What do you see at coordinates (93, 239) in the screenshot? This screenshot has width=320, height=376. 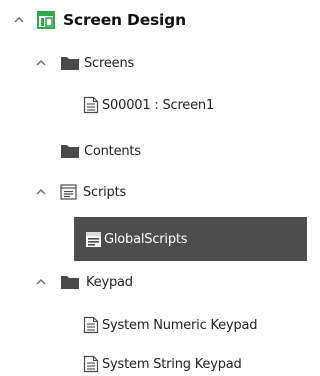 I see `global-script-icon` at bounding box center [93, 239].